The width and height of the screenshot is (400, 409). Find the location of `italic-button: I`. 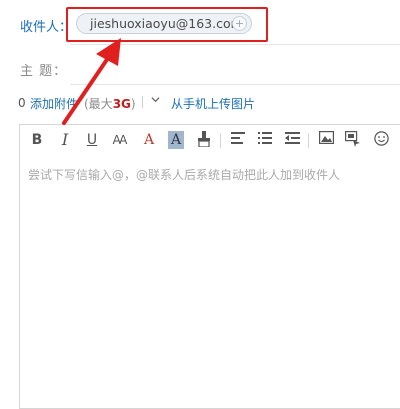

italic-button: I is located at coordinates (65, 140).